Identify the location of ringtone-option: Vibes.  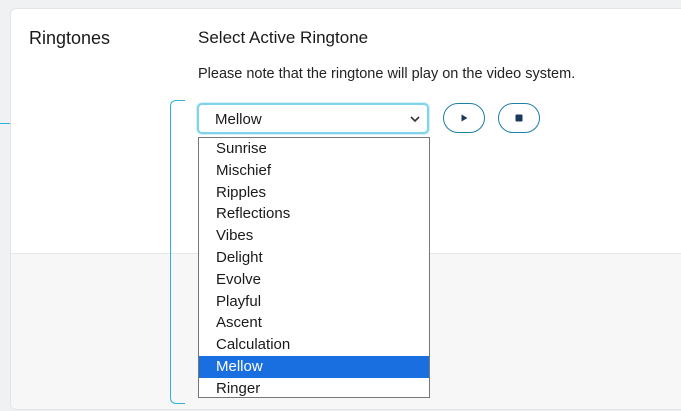
(314, 236).